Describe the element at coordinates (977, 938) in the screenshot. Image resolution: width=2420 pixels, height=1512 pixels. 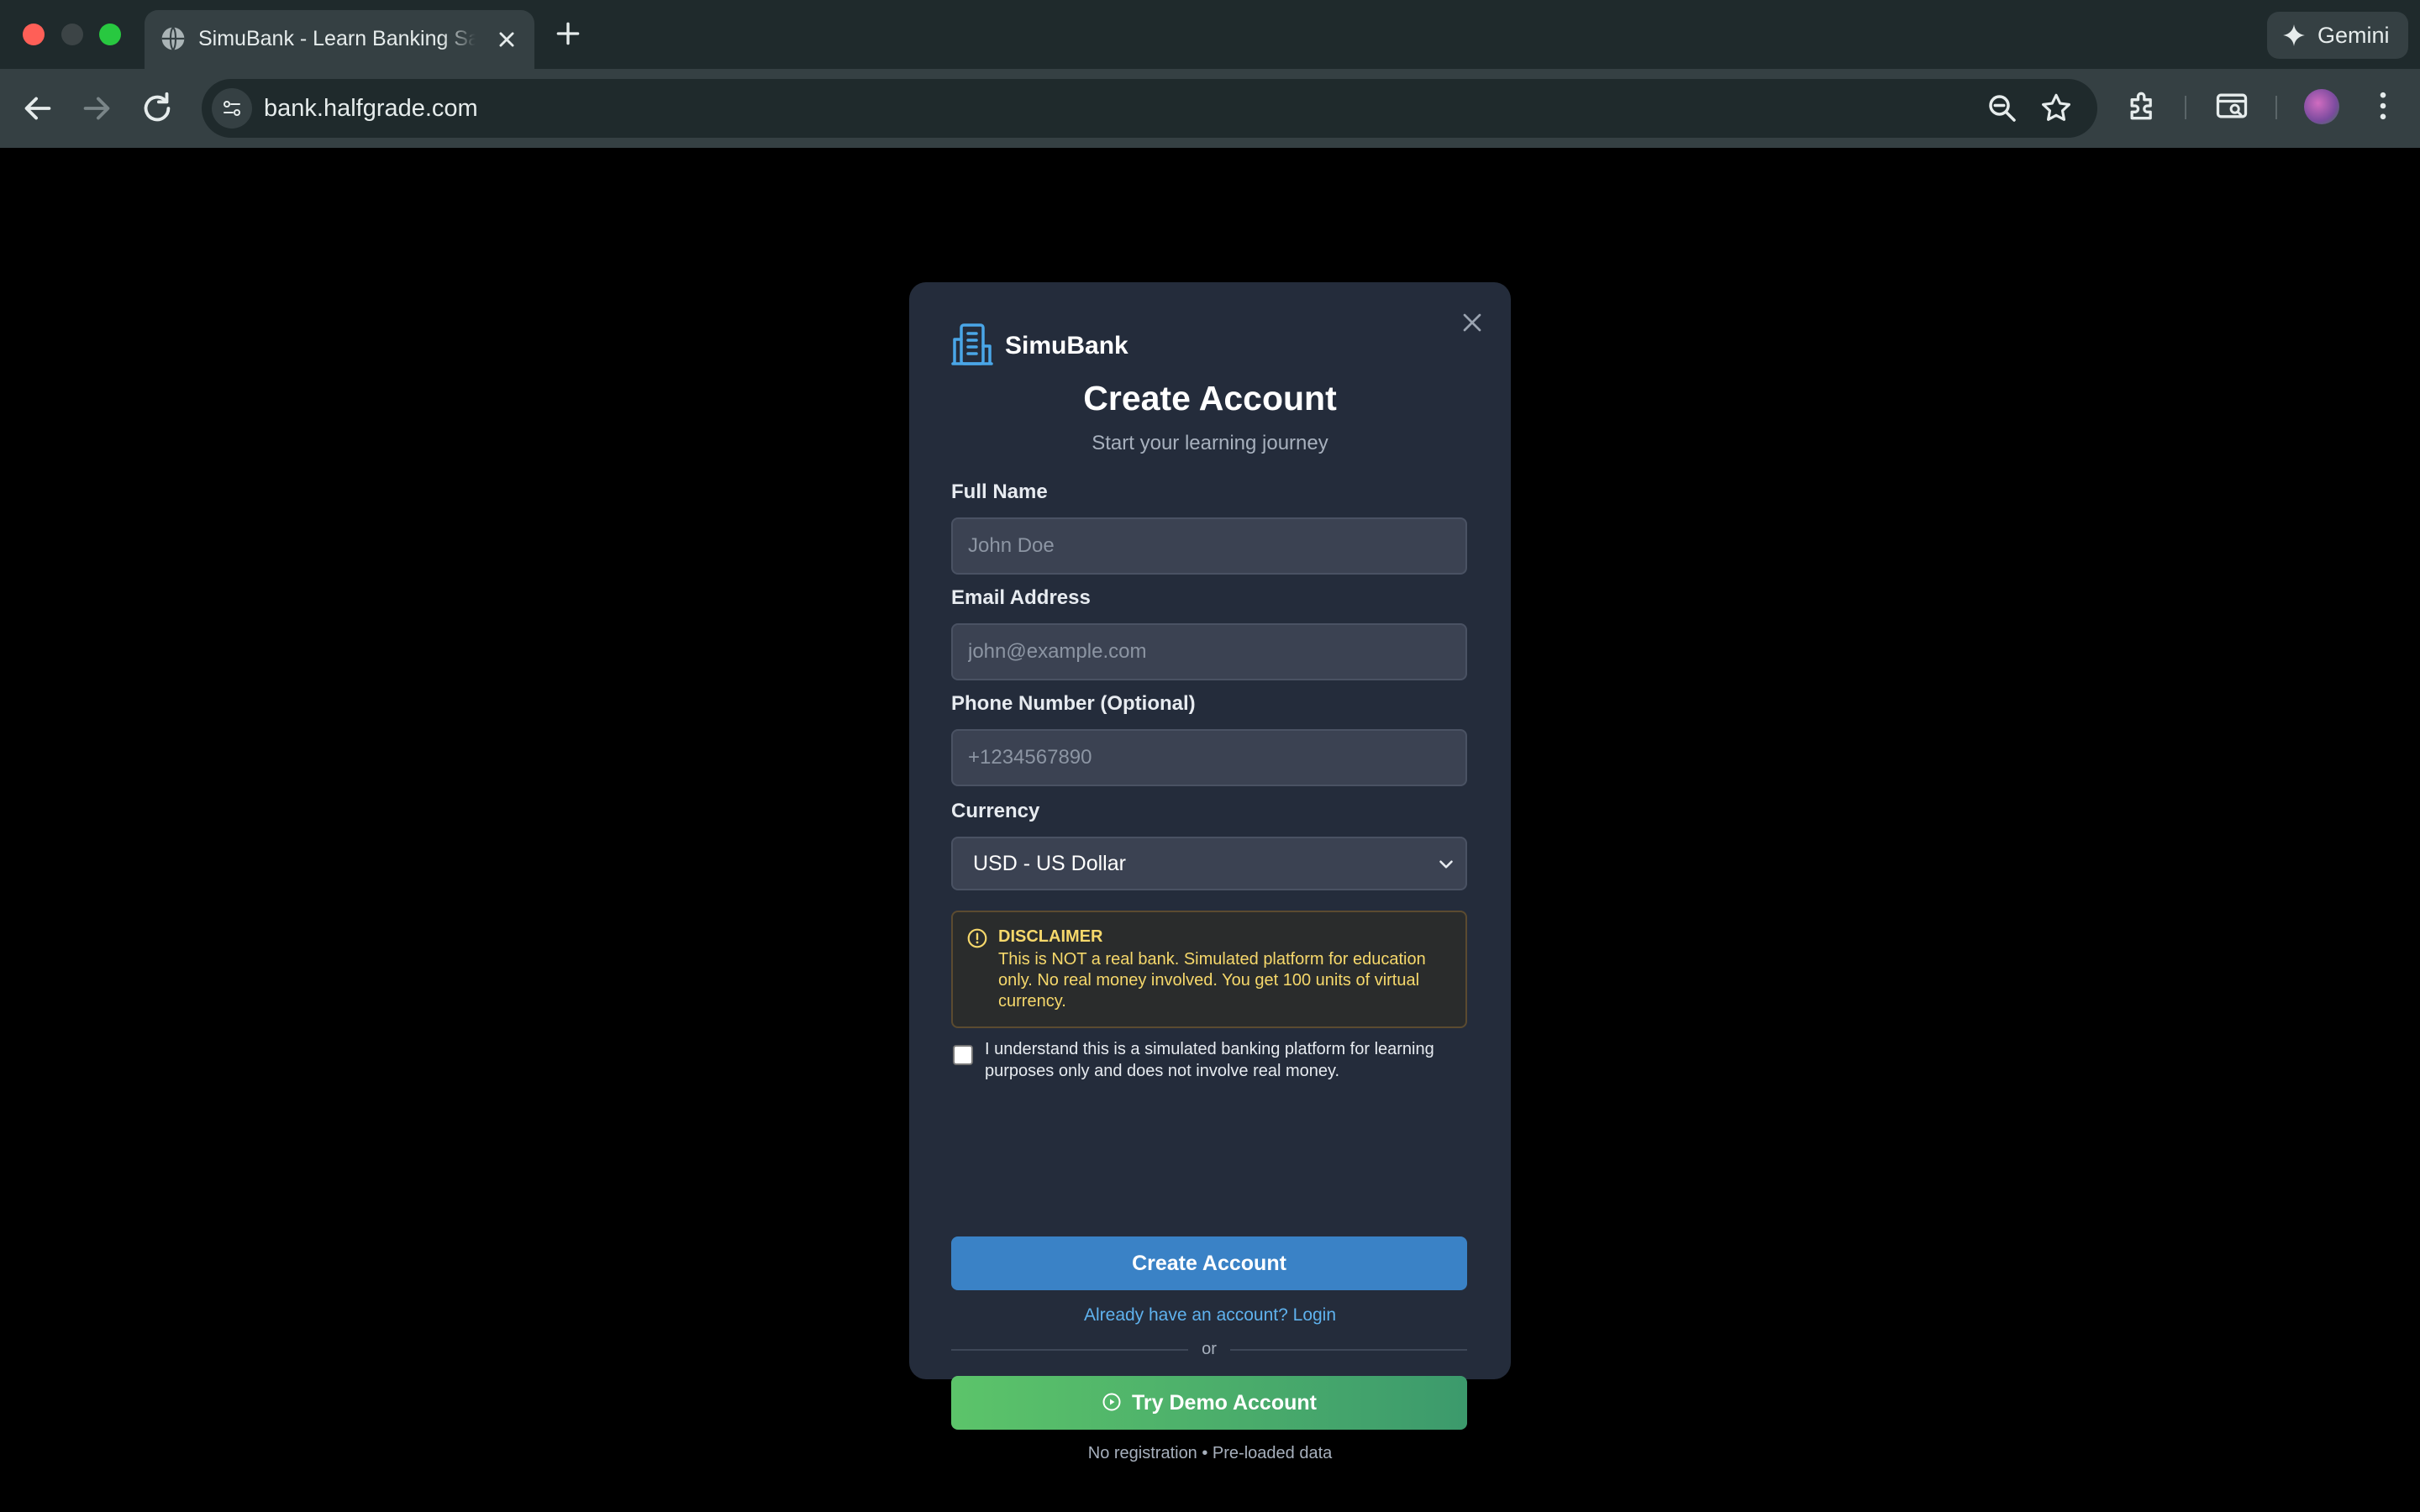
I see `warning-icon` at that location.